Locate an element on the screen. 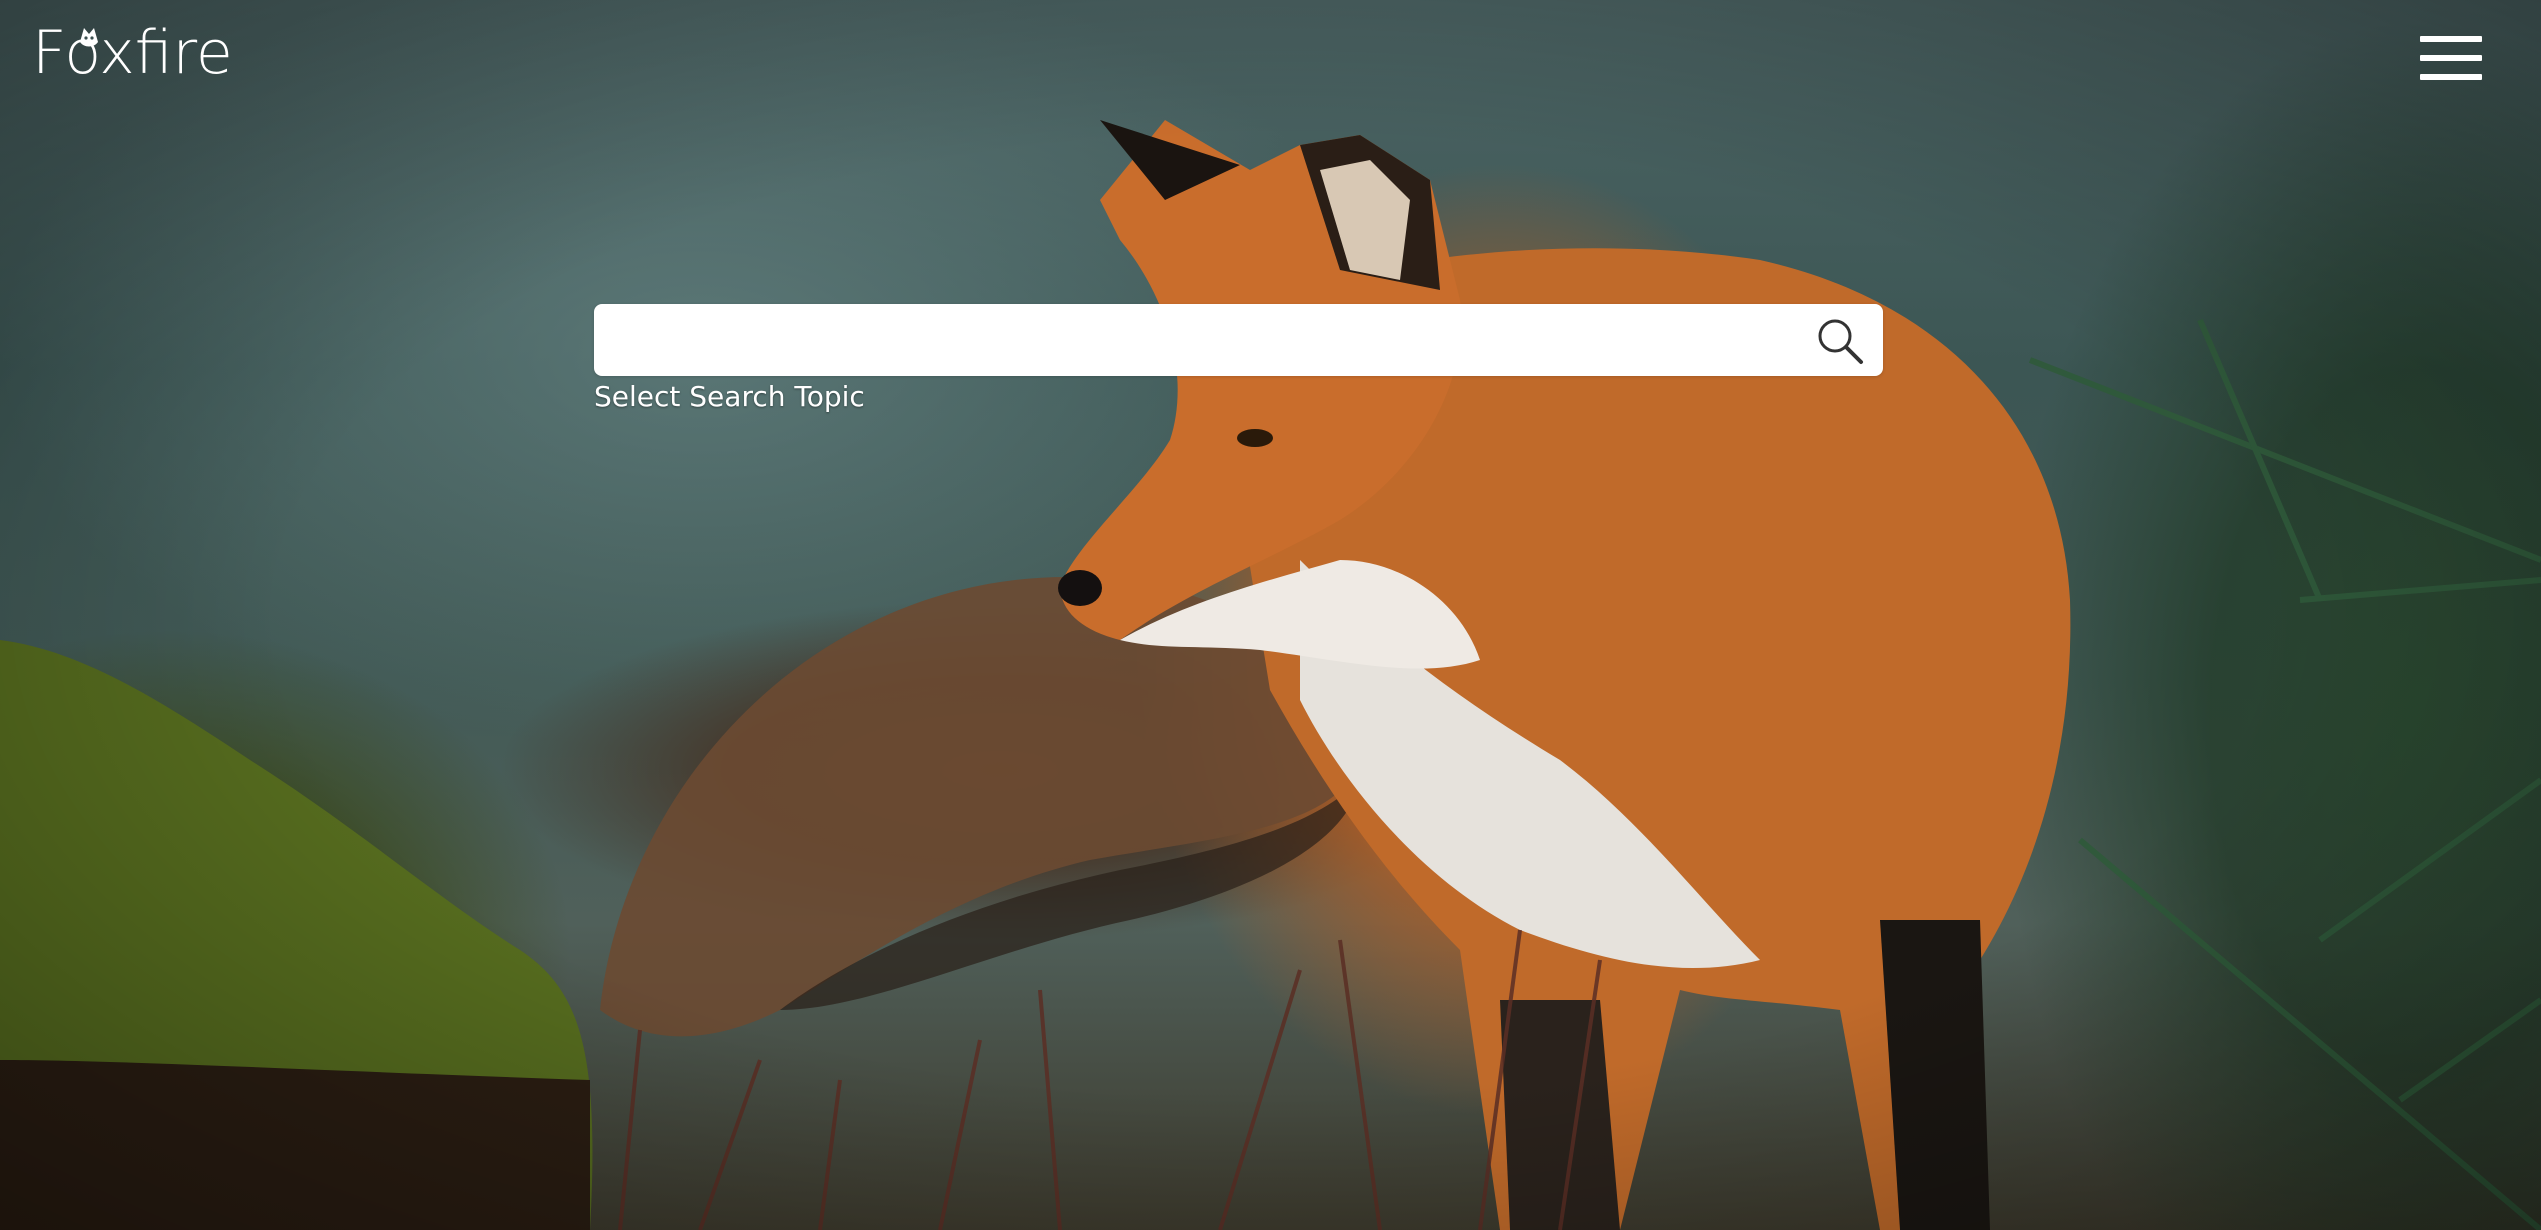 The height and width of the screenshot is (1230, 2541). hamburger-menu-icon is located at coordinates (2451, 58).